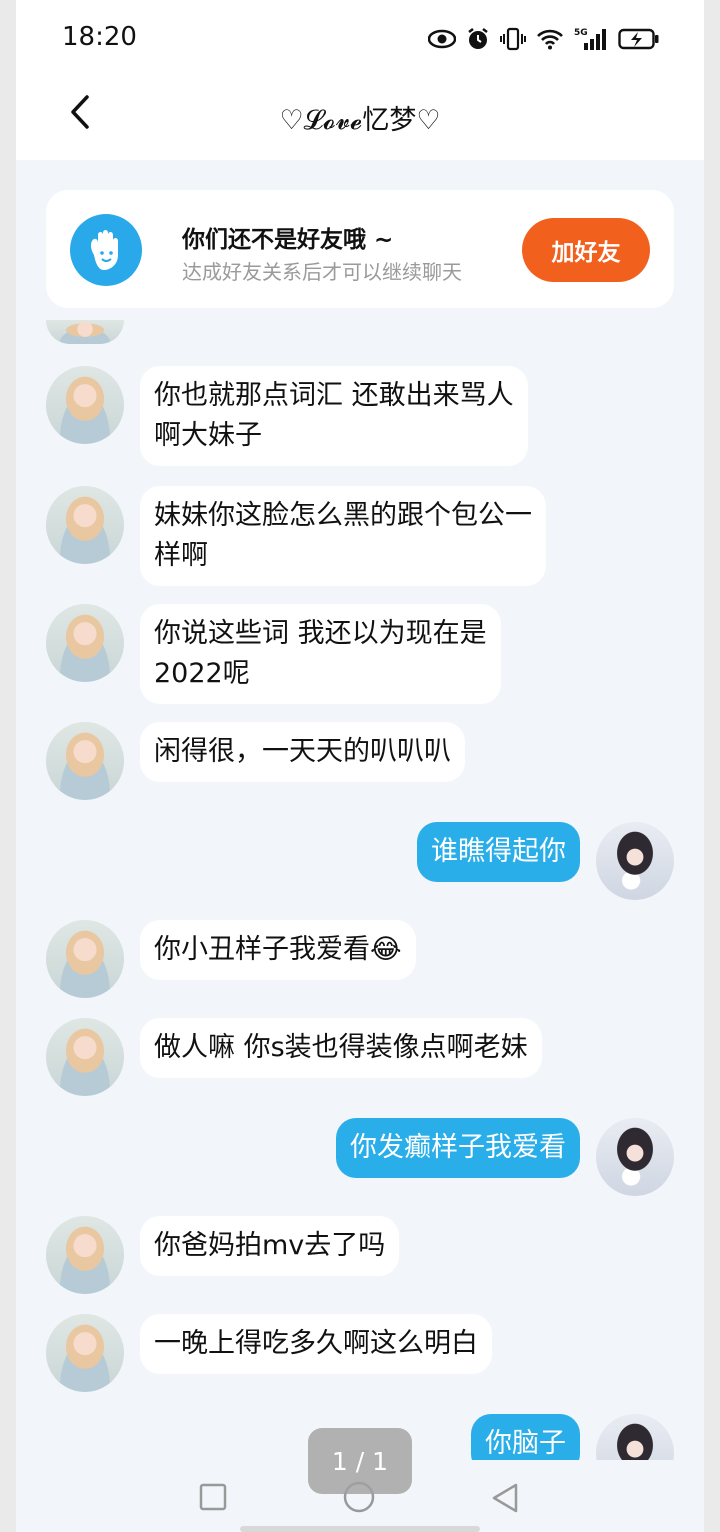  Describe the element at coordinates (639, 39) in the screenshot. I see `battery-charging-icon` at that location.